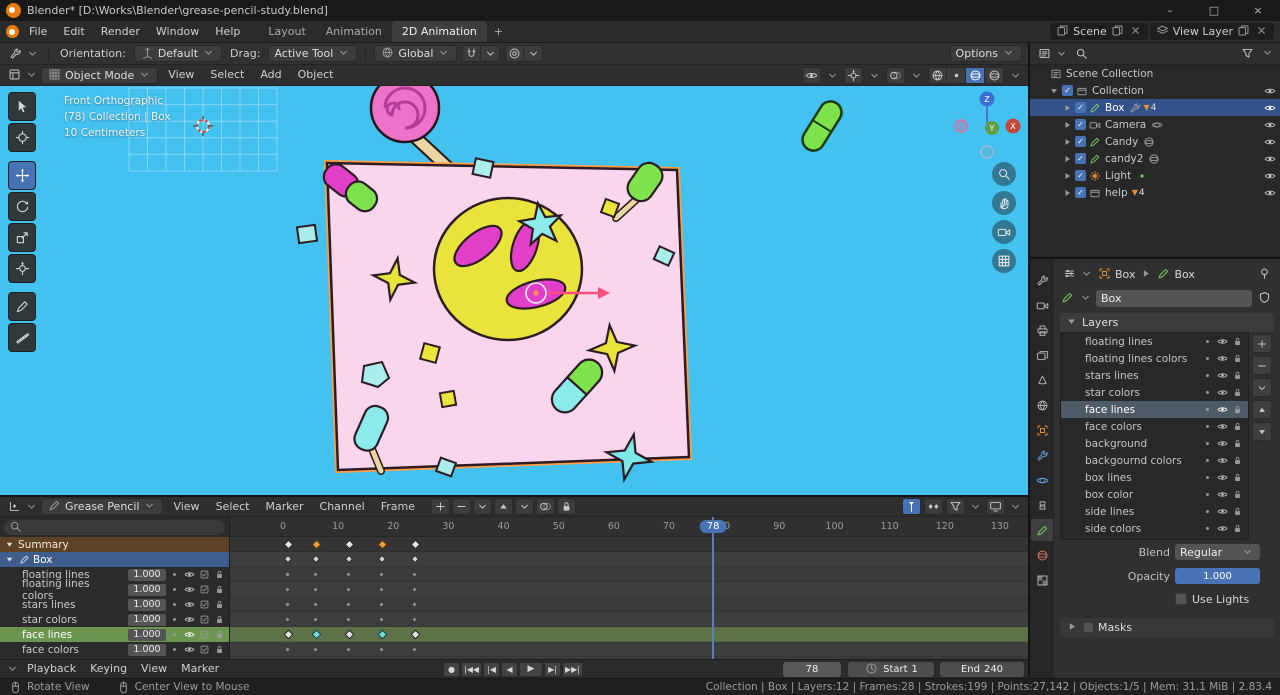 Image resolution: width=1280 pixels, height=695 pixels. Describe the element at coordinates (186, 507) in the screenshot. I see `dopesheet-menu-view: View` at that location.